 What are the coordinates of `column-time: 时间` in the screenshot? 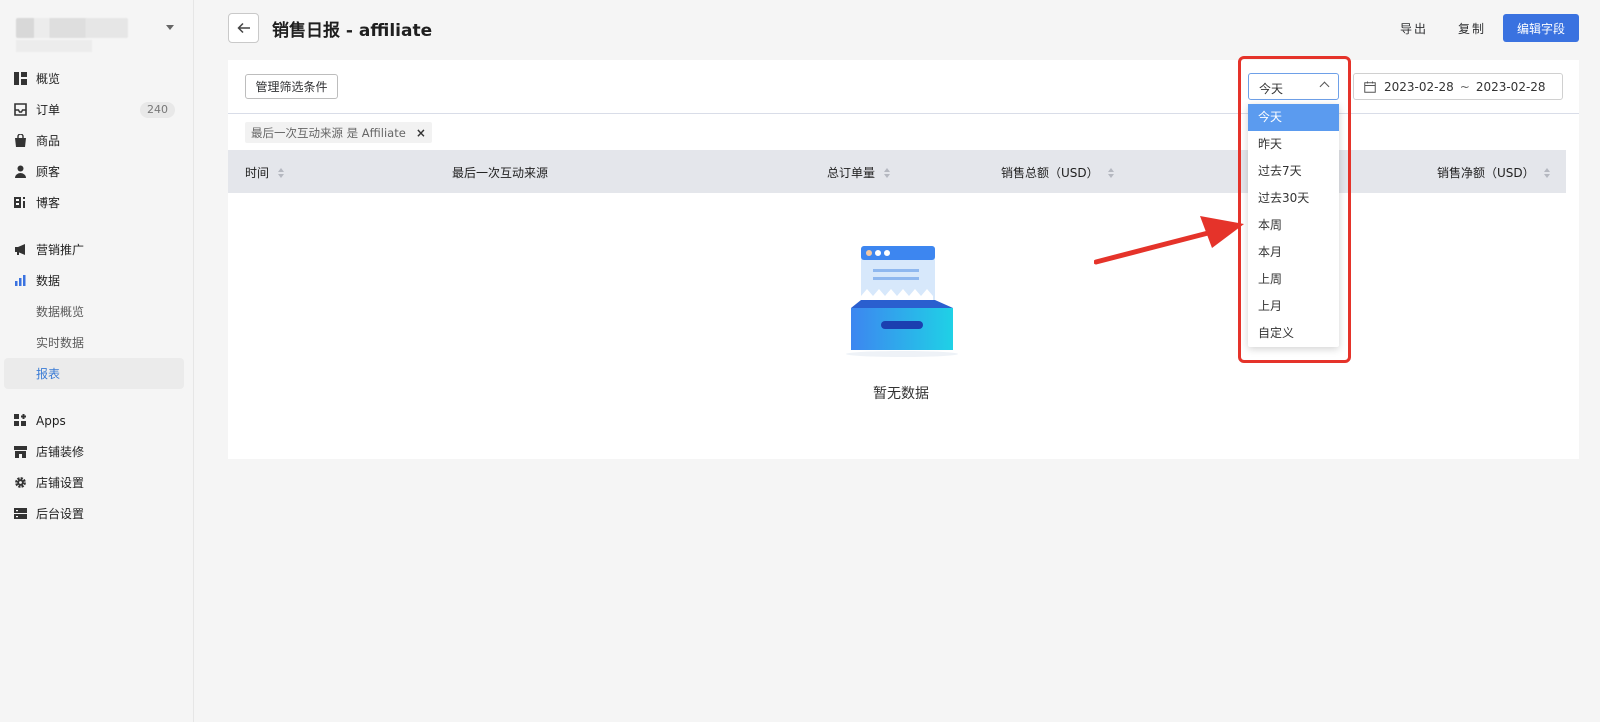 It's located at (265, 172).